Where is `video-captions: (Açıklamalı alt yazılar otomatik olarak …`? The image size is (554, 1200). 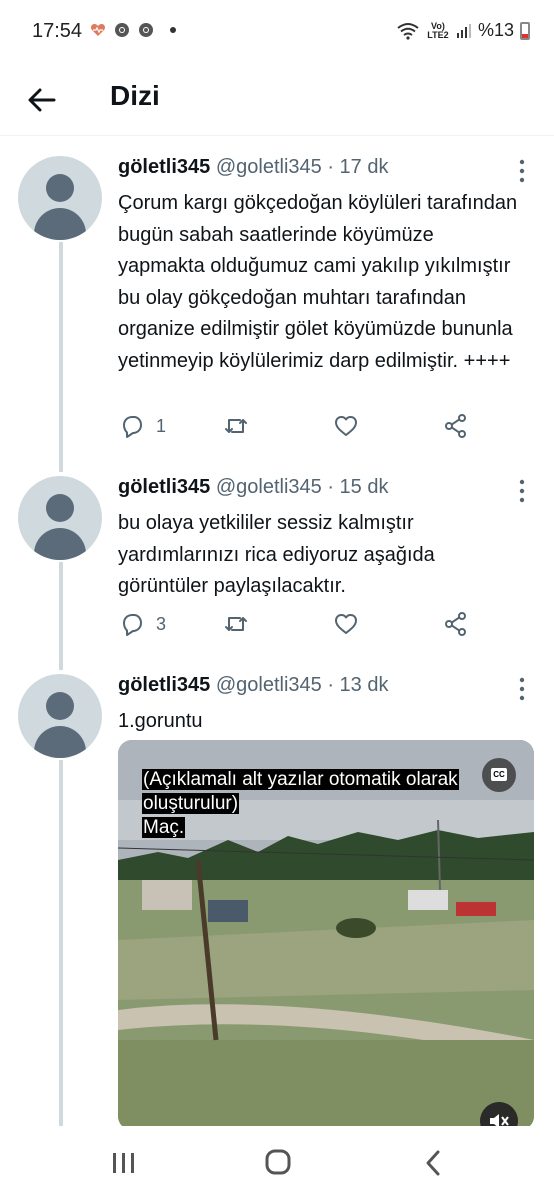 video-captions: (Açıklamalı alt yazılar otomatik olarak … is located at coordinates (300, 804).